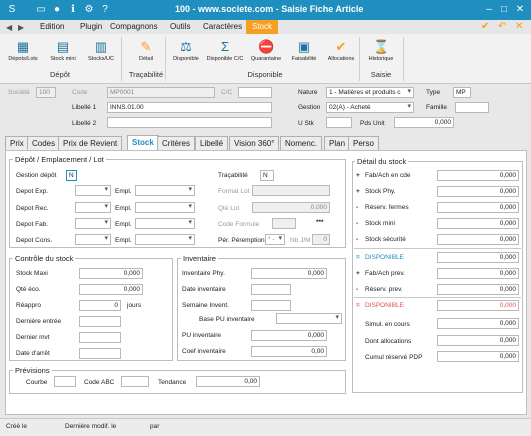  What do you see at coordinates (227, 92) in the screenshot?
I see `cc-label: C/C` at bounding box center [227, 92].